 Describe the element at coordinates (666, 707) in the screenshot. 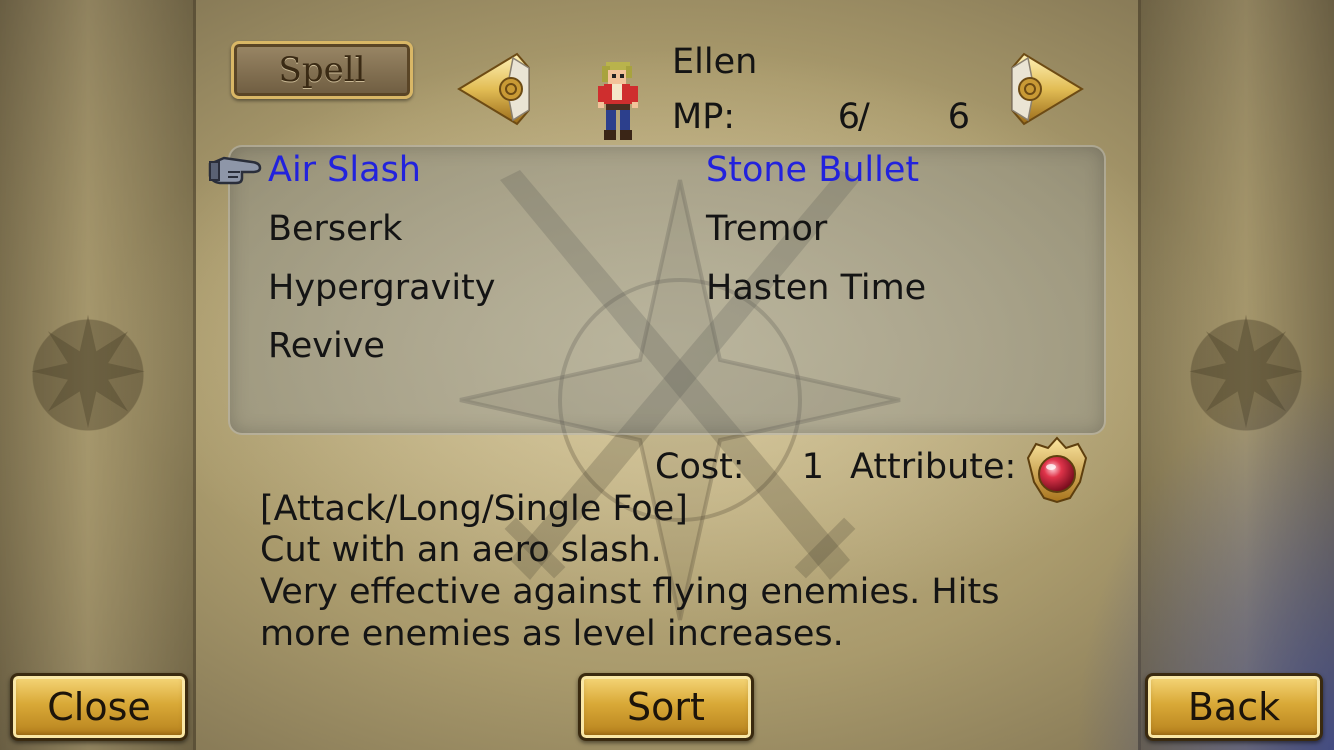

I see `sort-button: Sort` at that location.